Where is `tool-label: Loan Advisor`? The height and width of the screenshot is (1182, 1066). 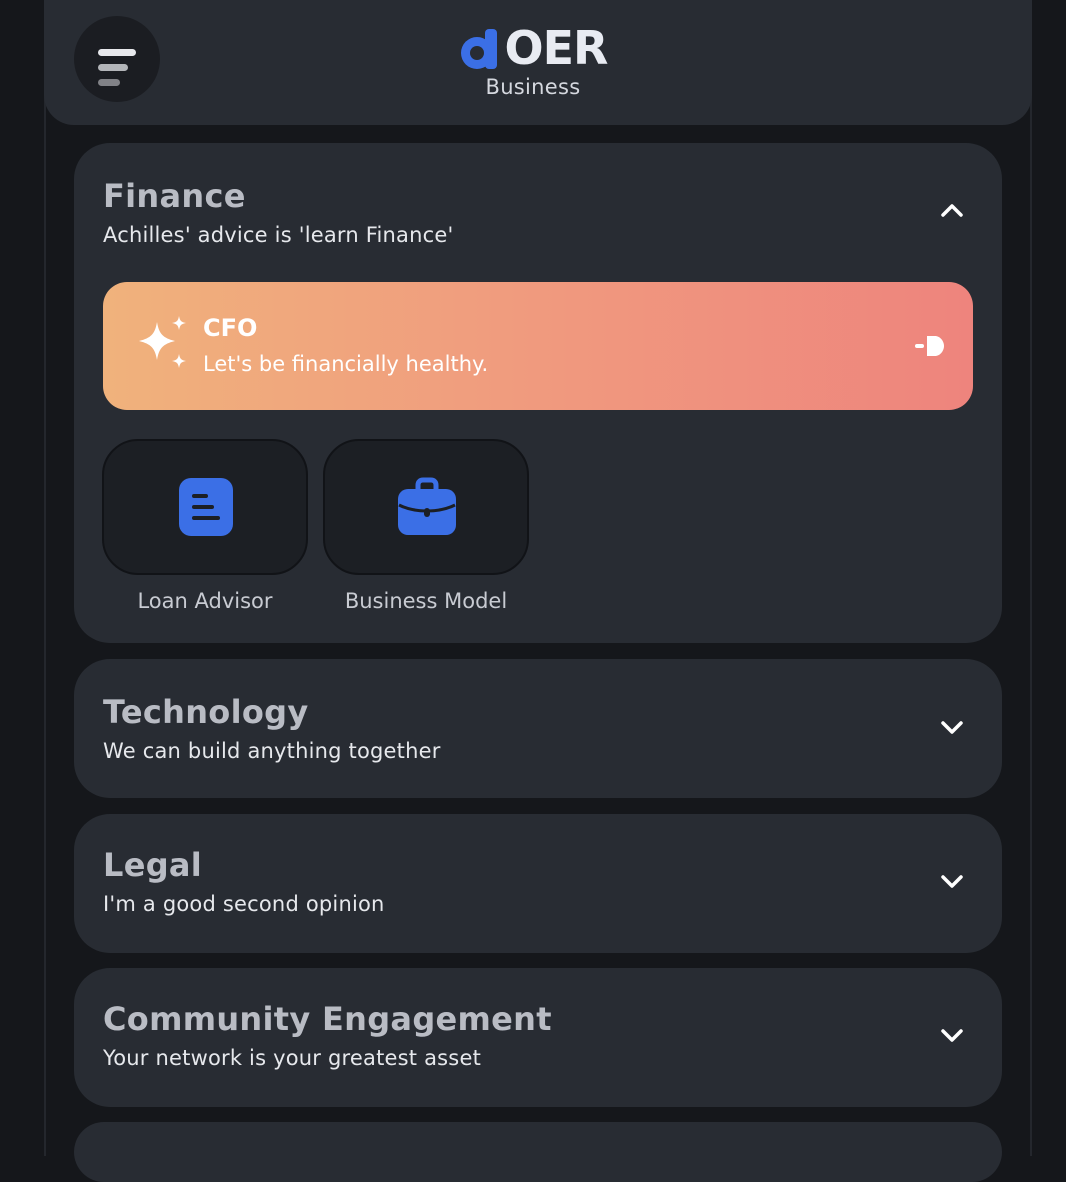
tool-label: Loan Advisor is located at coordinates (205, 601).